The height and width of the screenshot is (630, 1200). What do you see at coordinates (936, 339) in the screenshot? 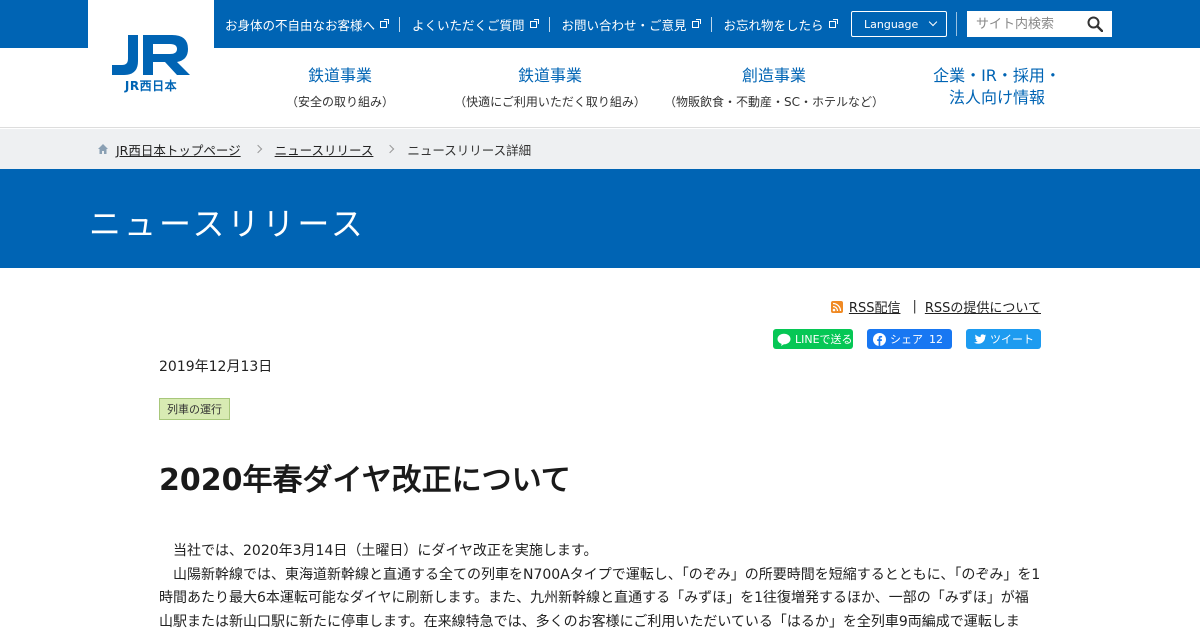
I see `facebook-share-count: 12` at bounding box center [936, 339].